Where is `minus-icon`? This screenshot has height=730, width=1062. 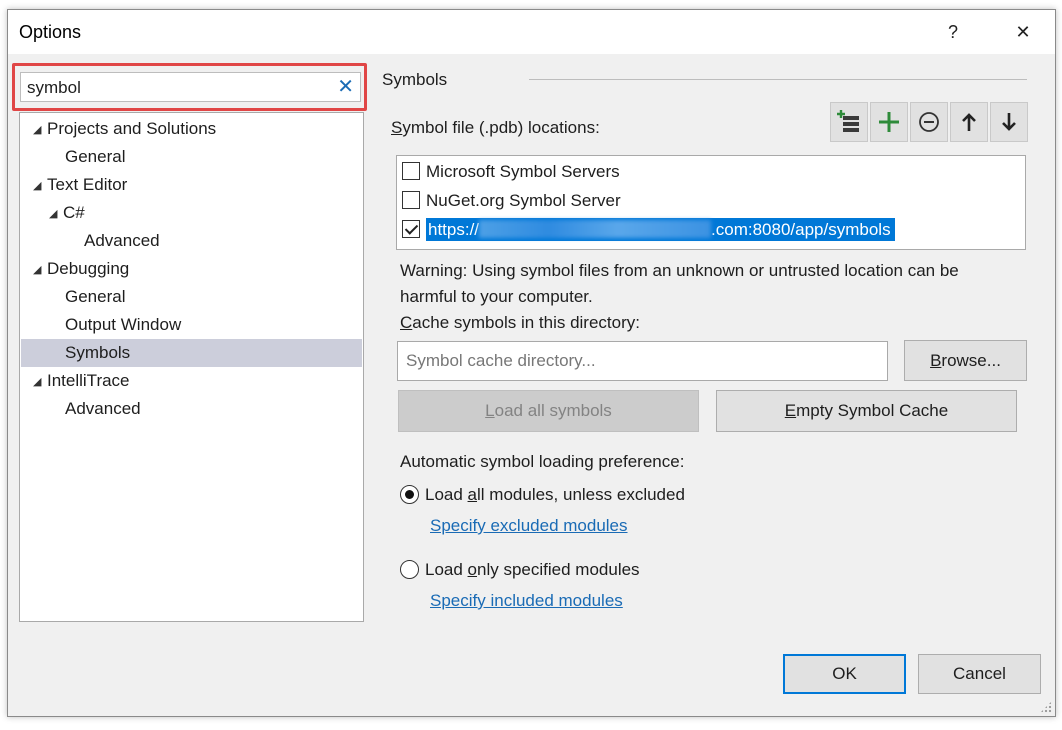 minus-icon is located at coordinates (929, 122).